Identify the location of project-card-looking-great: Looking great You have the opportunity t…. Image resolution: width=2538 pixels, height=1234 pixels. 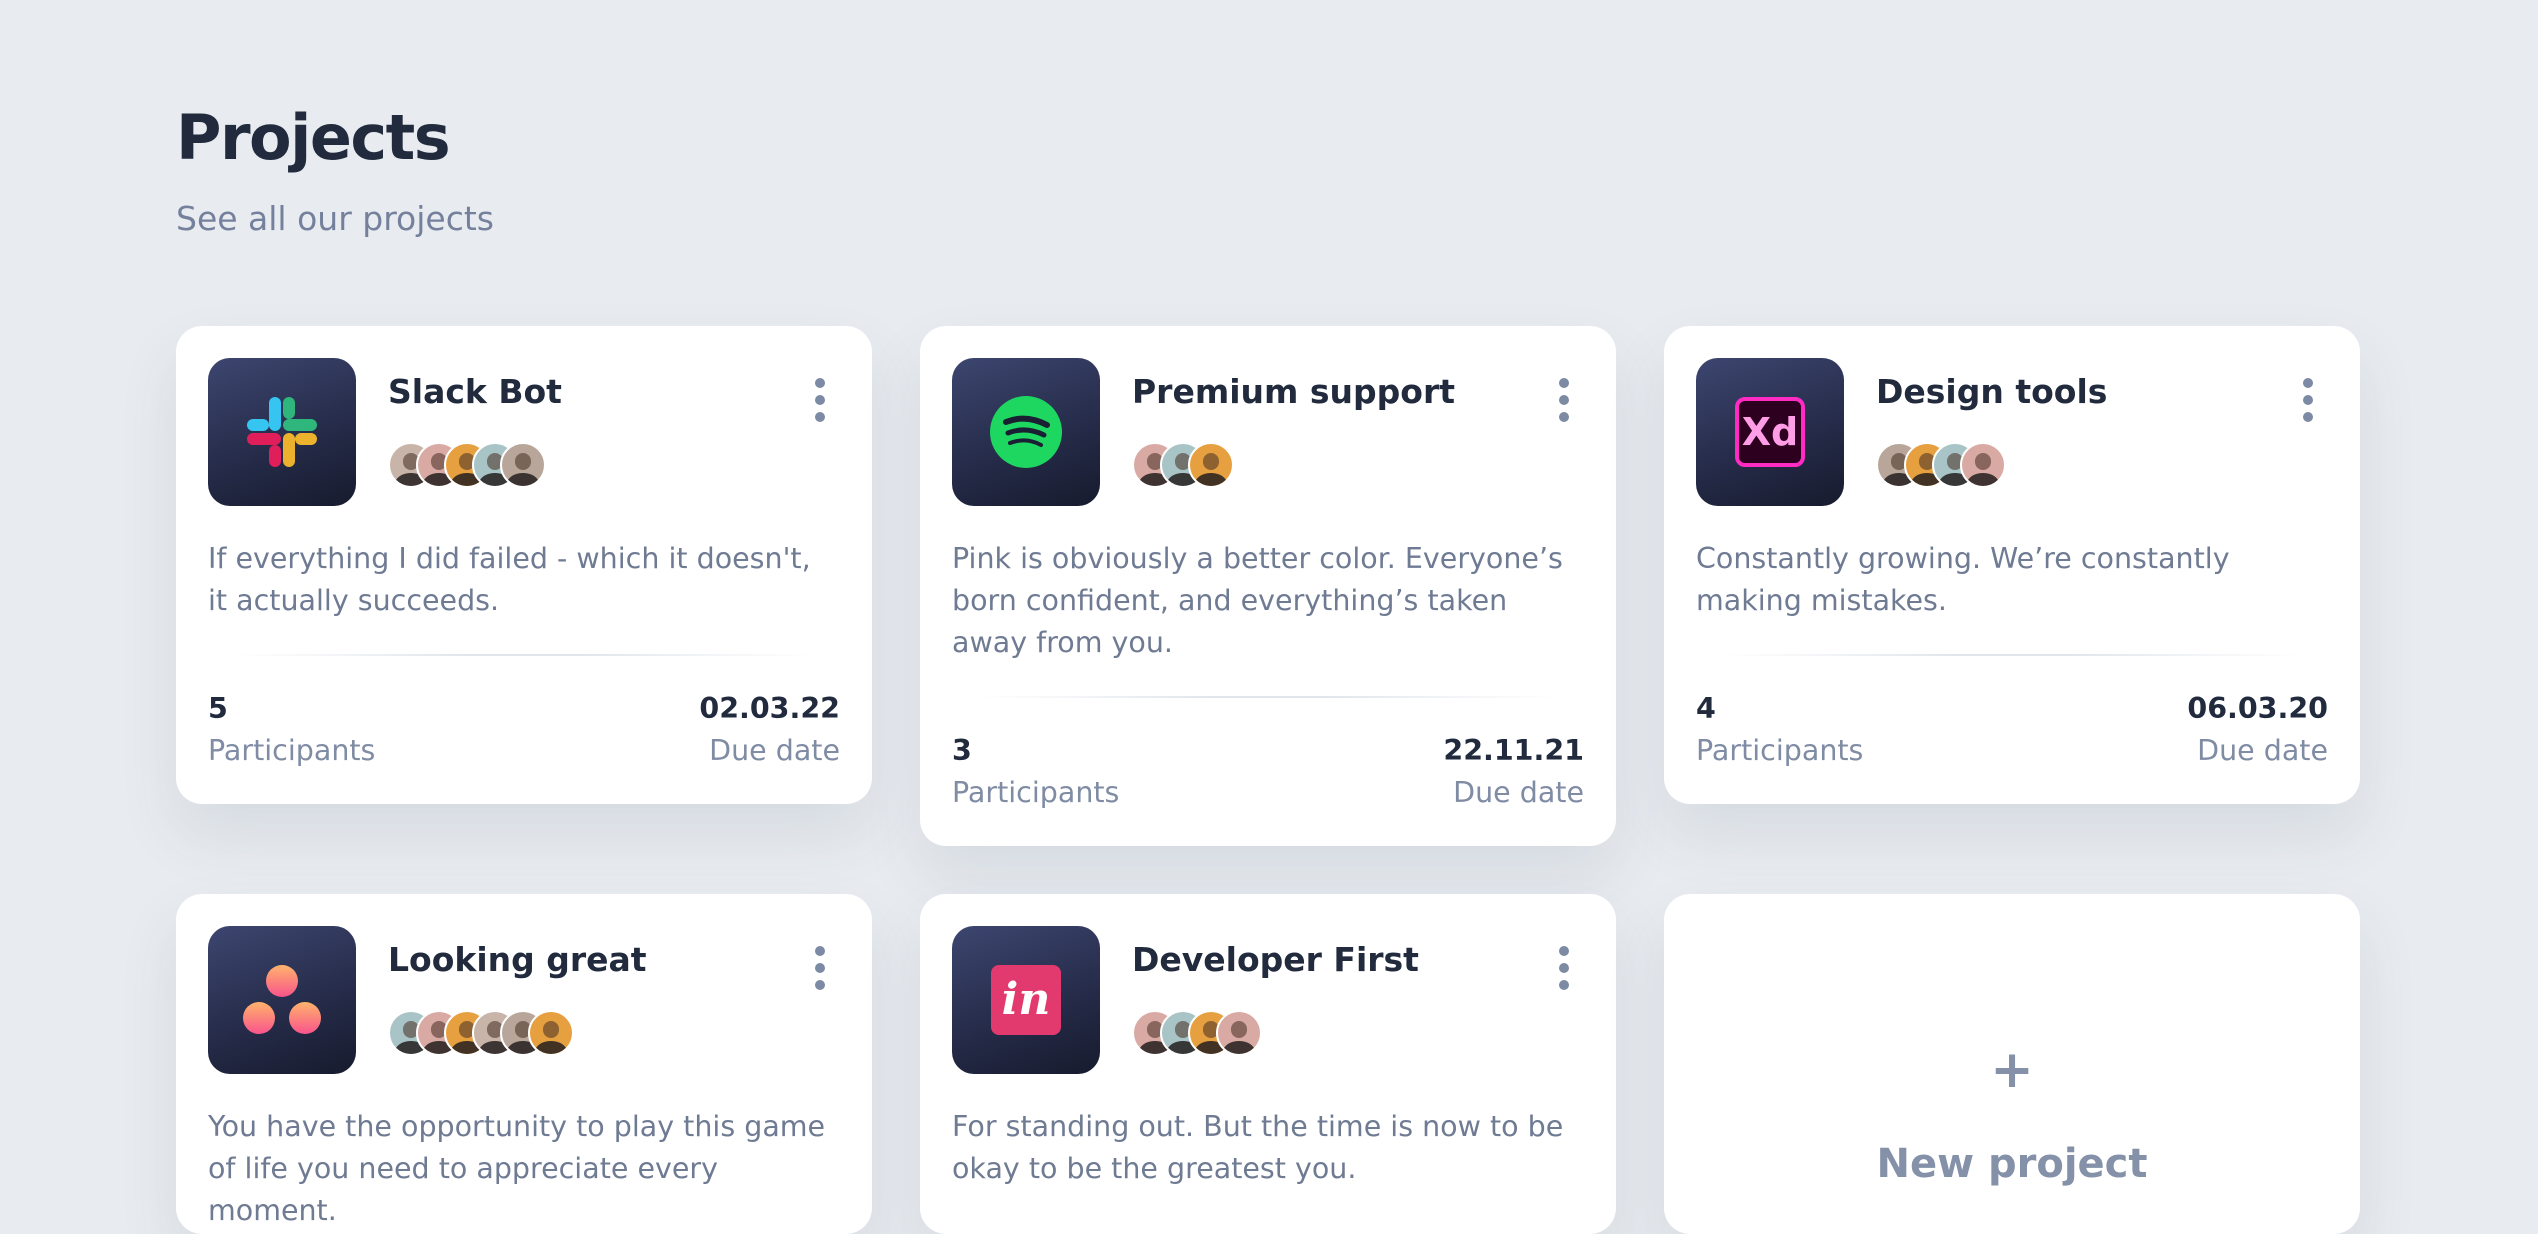
(524, 1064).